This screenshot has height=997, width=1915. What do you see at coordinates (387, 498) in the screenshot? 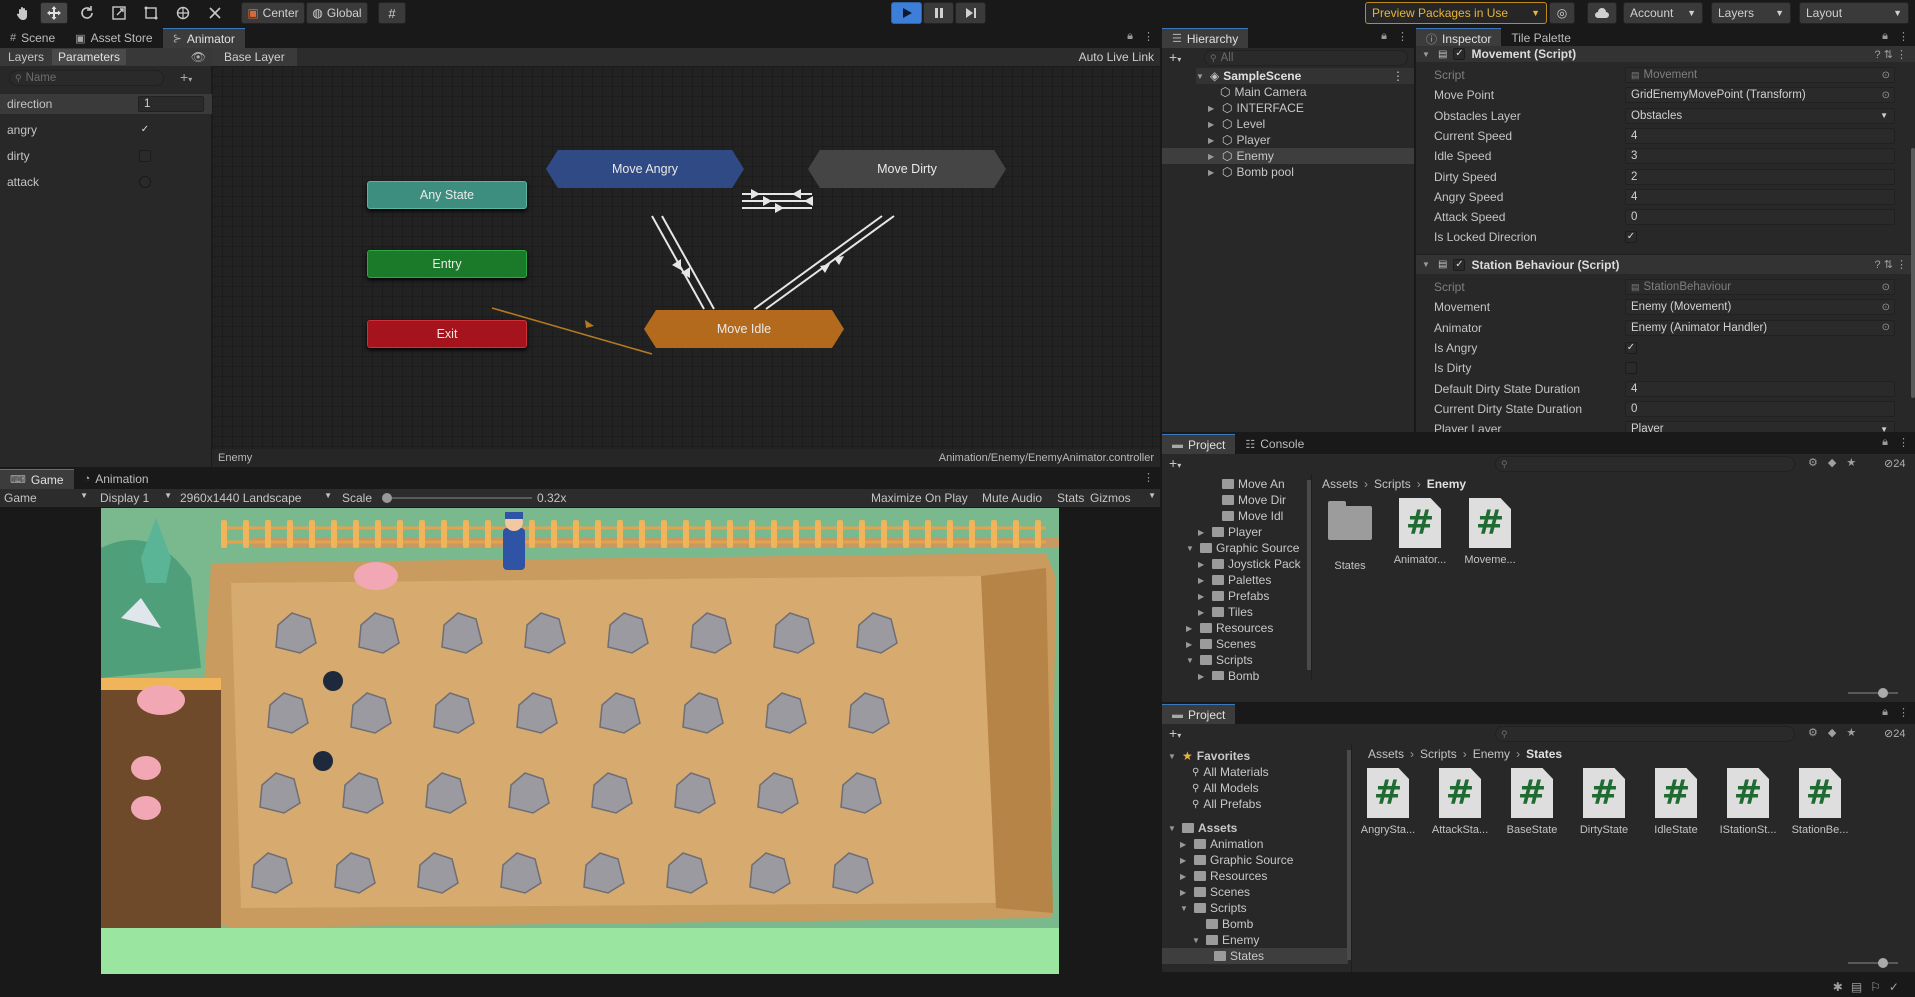
I see `scale-slider-thumb` at bounding box center [387, 498].